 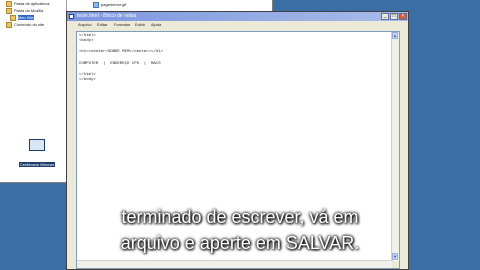 What do you see at coordinates (140, 25) in the screenshot?
I see `menu-exibir: Exibir` at bounding box center [140, 25].